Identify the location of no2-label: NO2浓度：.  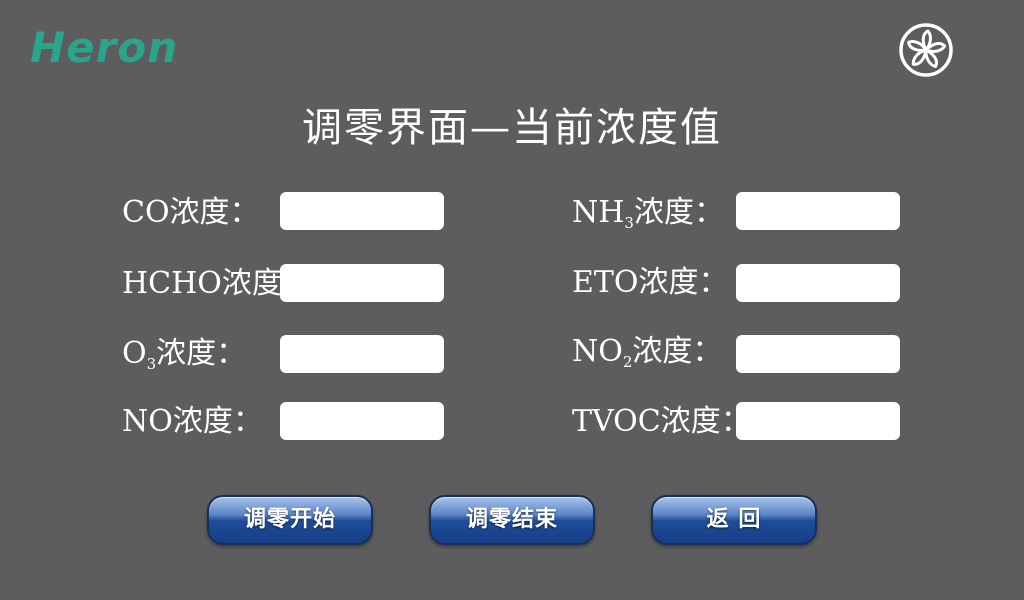
(647, 352).